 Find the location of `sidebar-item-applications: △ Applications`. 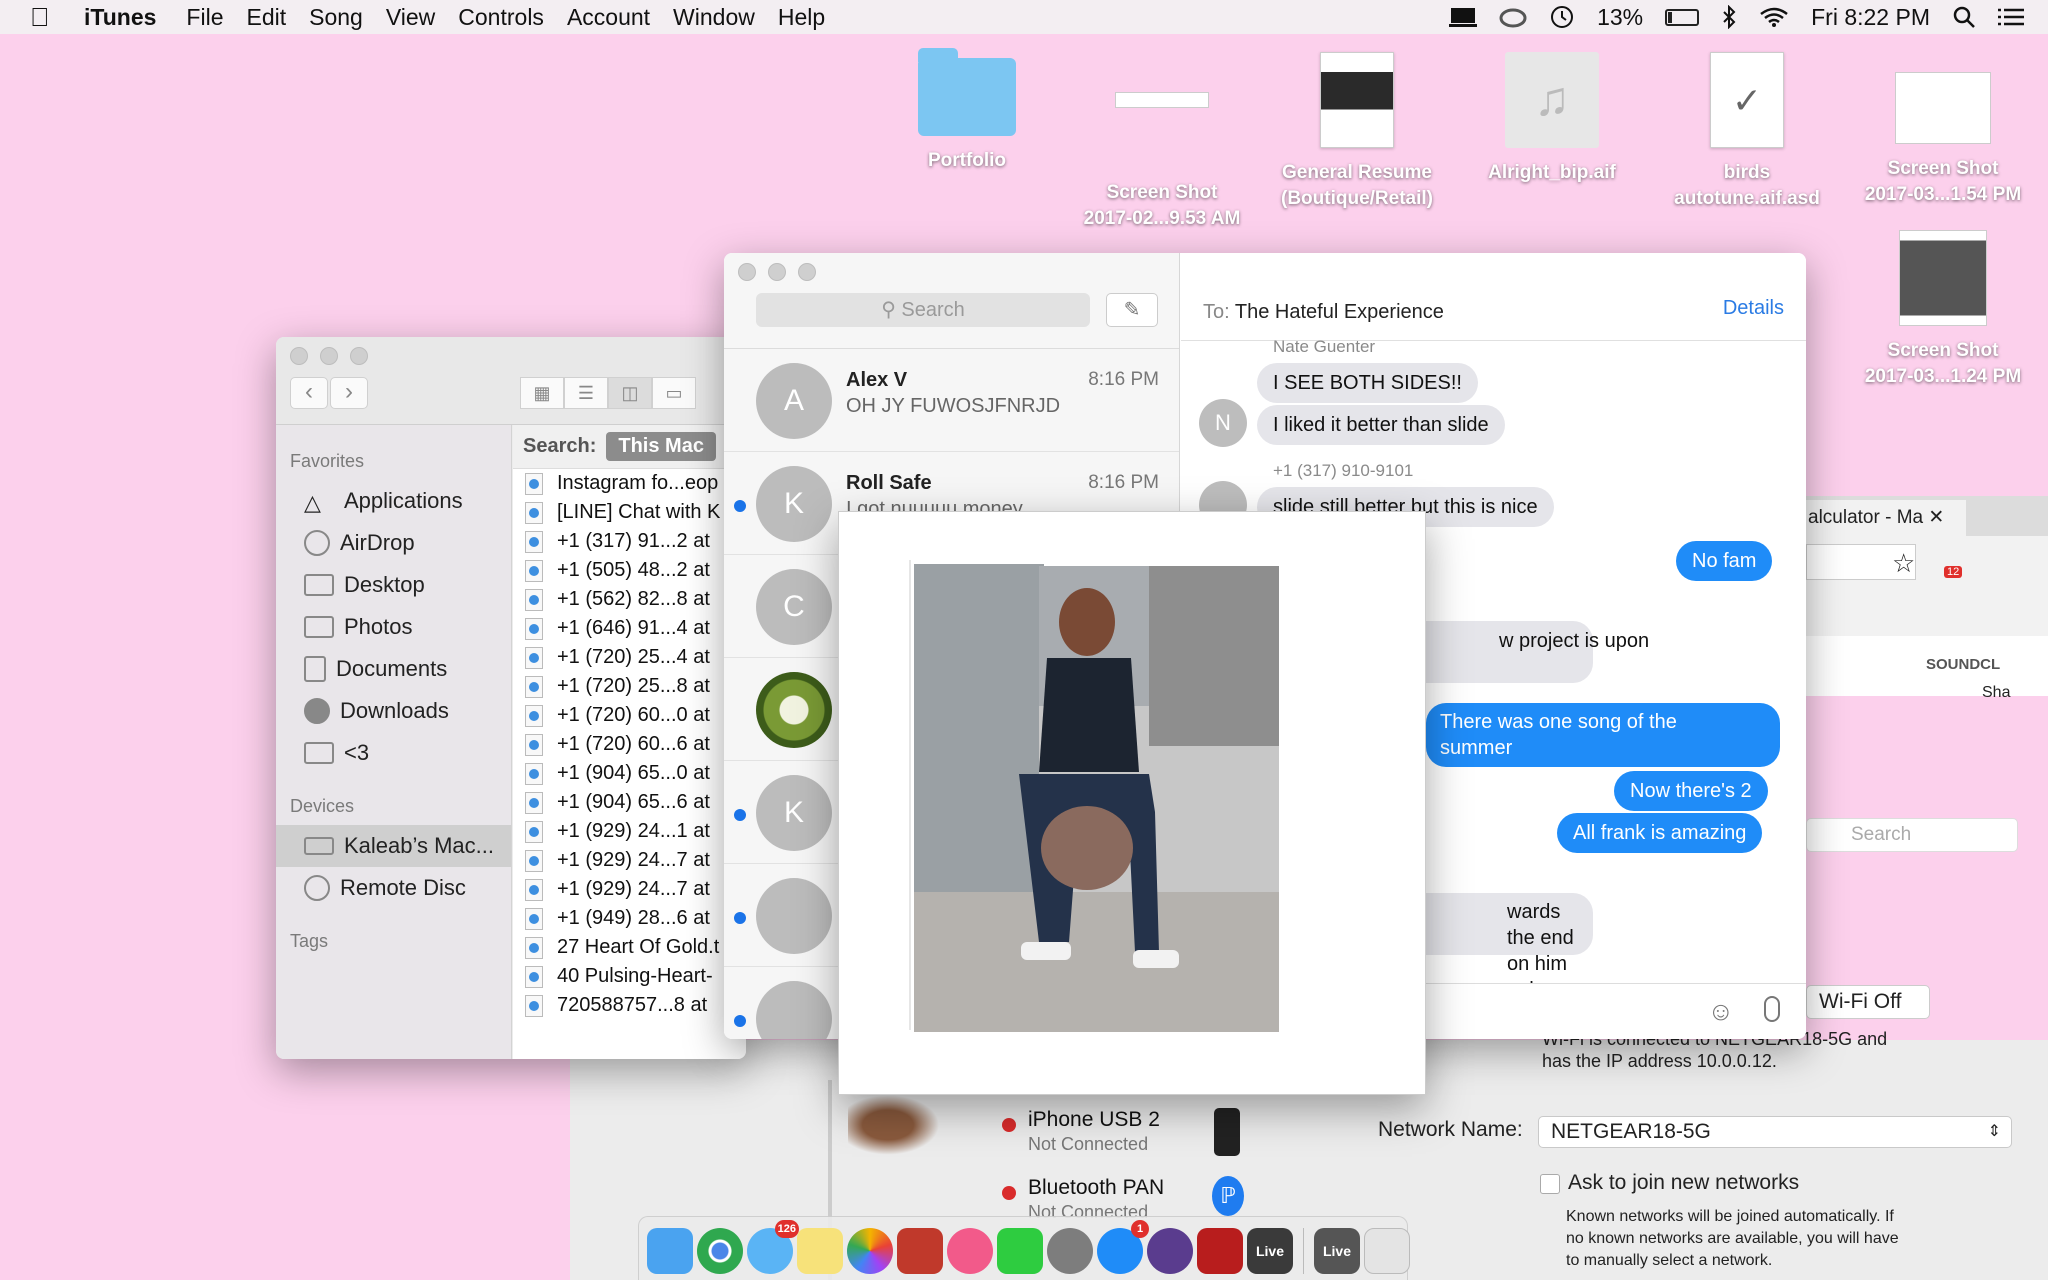

sidebar-item-applications: △ Applications is located at coordinates (393, 501).